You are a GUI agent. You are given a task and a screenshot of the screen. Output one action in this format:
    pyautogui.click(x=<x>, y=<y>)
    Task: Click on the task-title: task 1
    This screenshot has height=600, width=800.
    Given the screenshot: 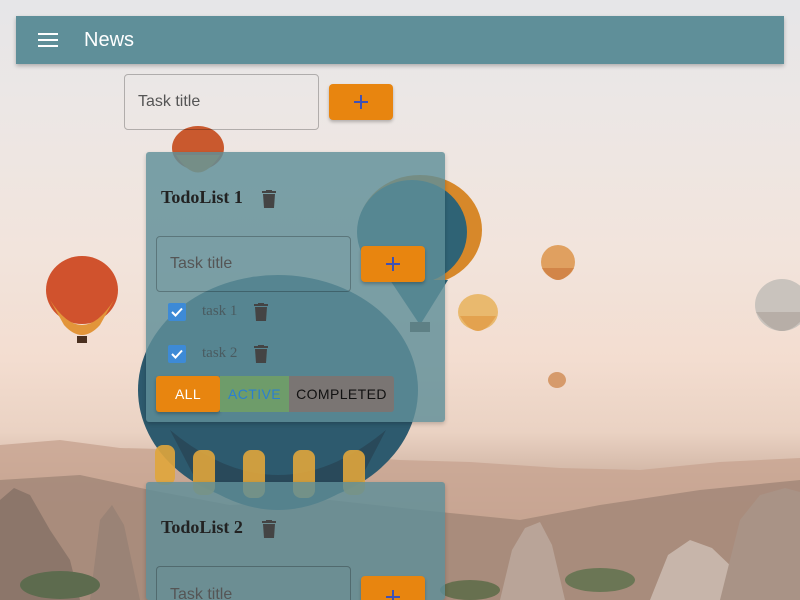 What is the action you would take?
    pyautogui.click(x=219, y=311)
    